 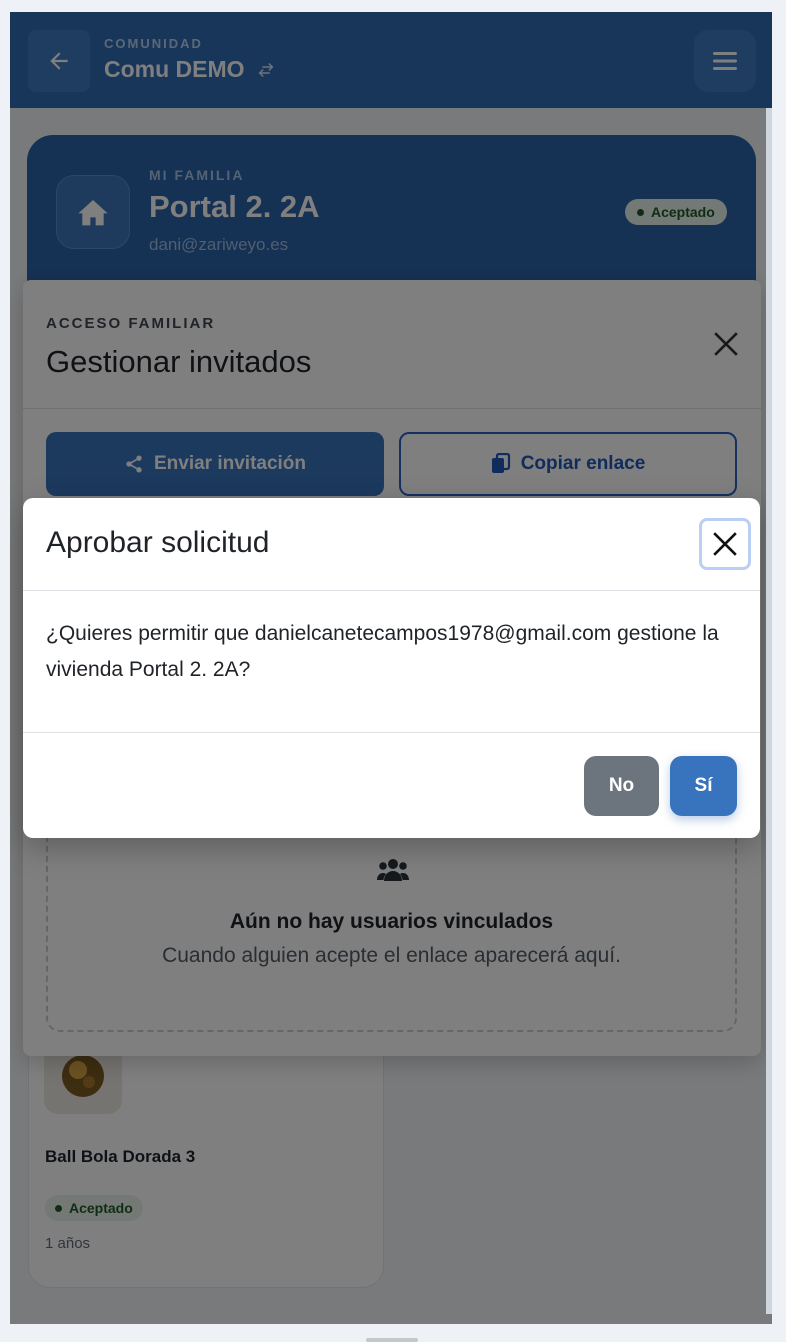 I want to click on home-indicator, so click(x=392, y=1340).